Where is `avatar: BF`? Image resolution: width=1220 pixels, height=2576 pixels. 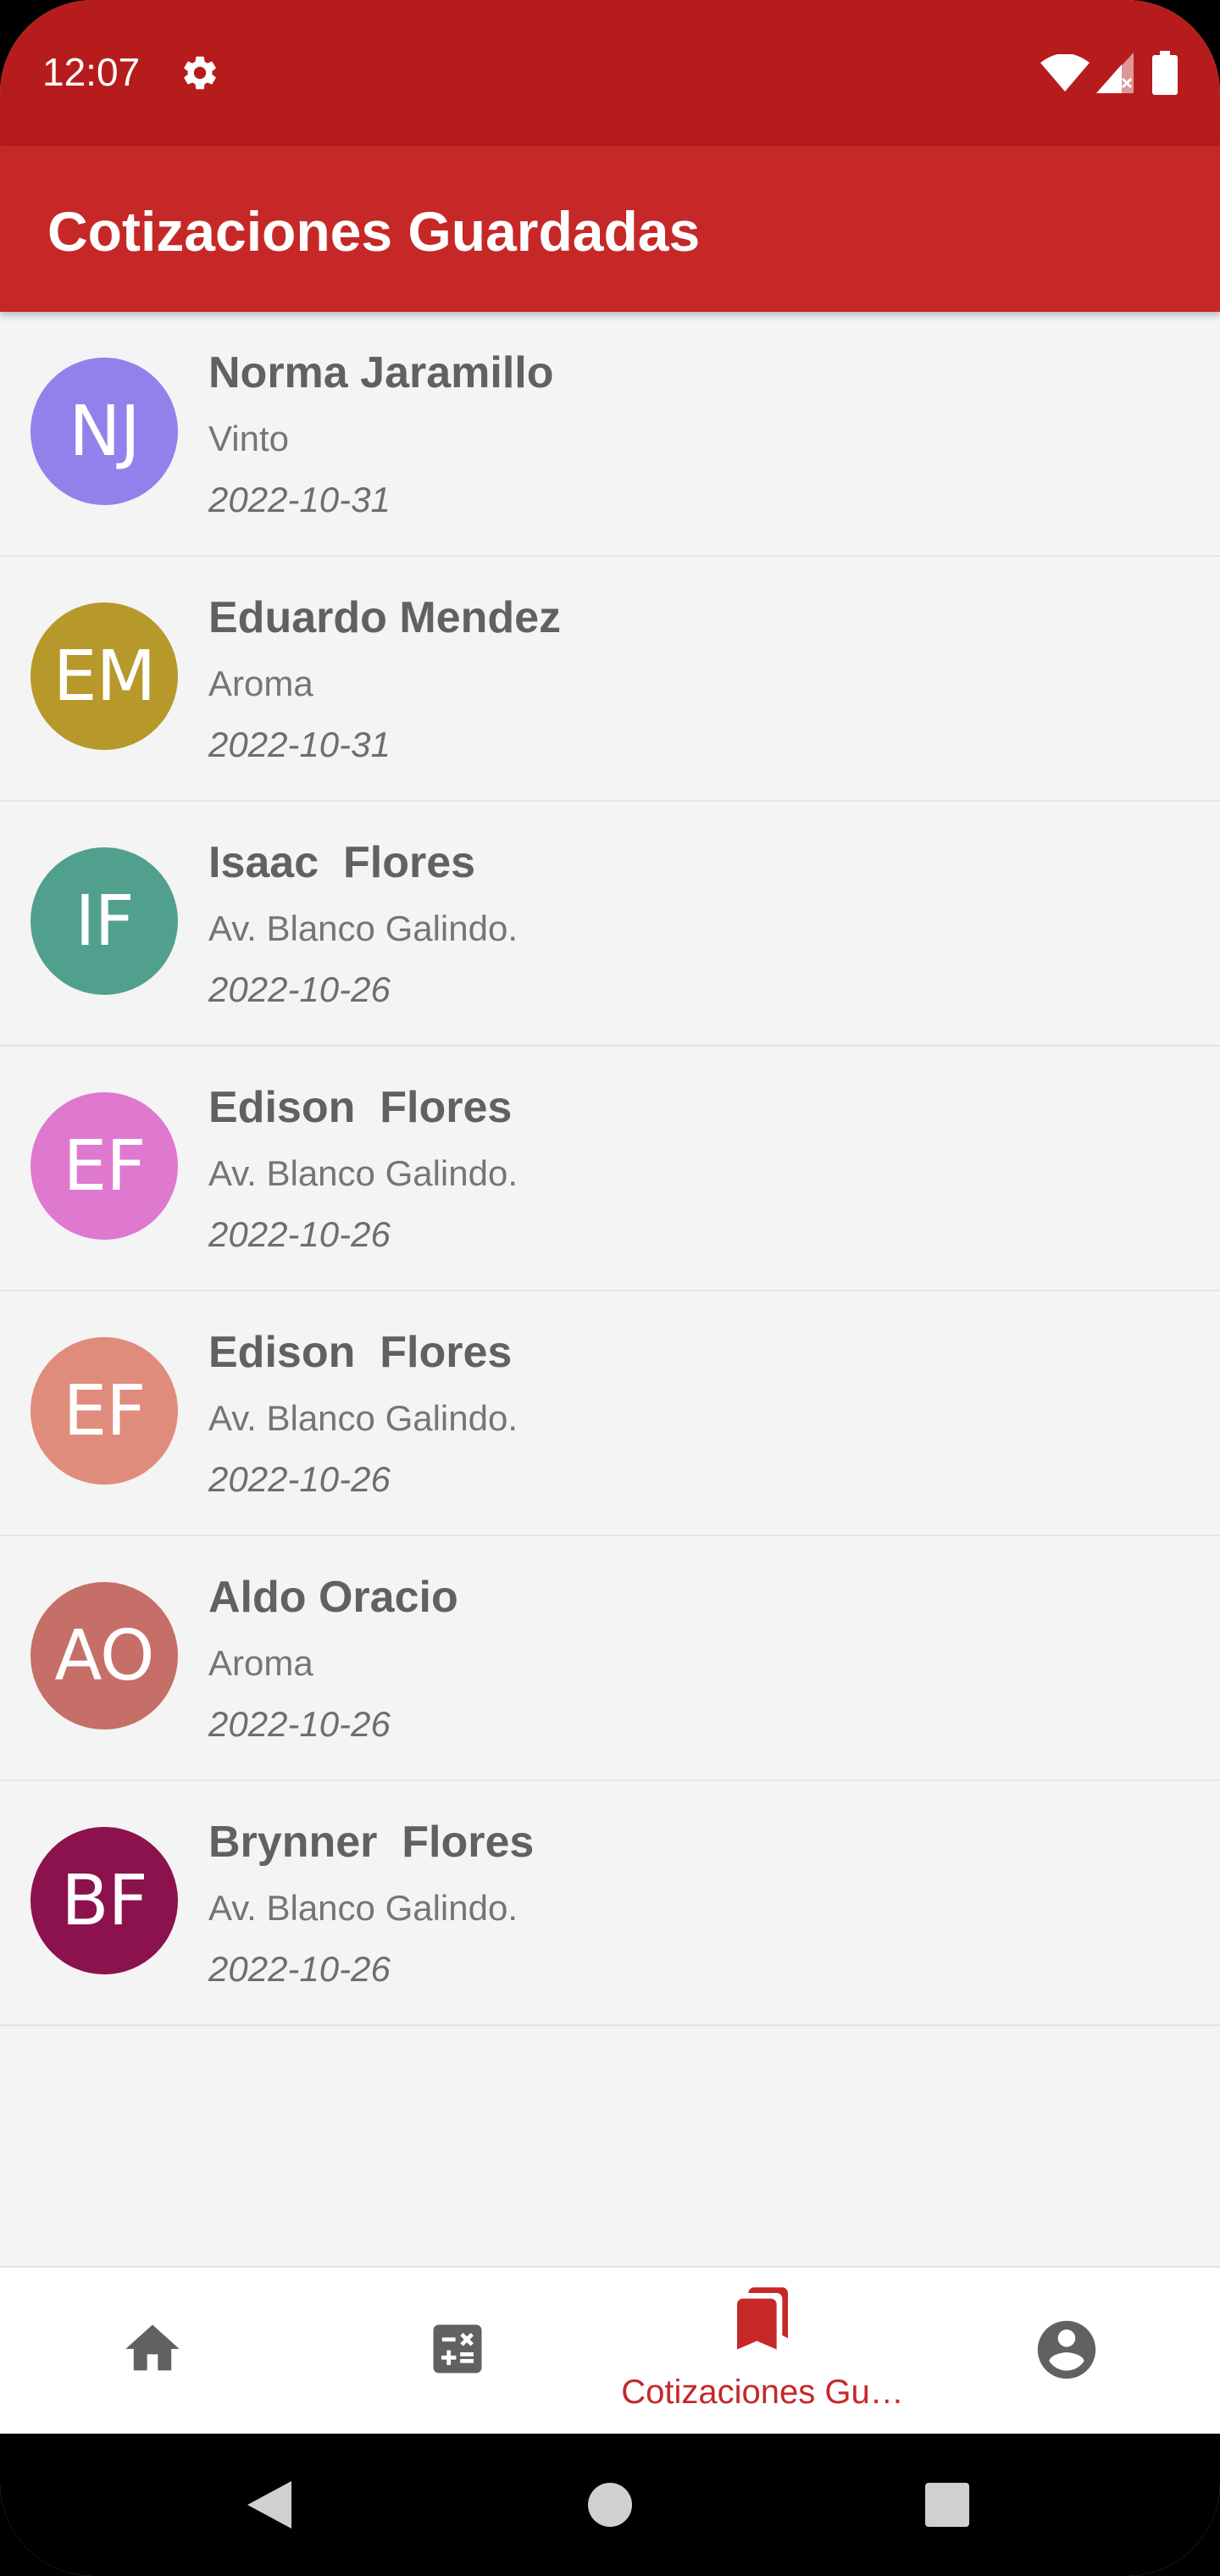
avatar: BF is located at coordinates (104, 1901).